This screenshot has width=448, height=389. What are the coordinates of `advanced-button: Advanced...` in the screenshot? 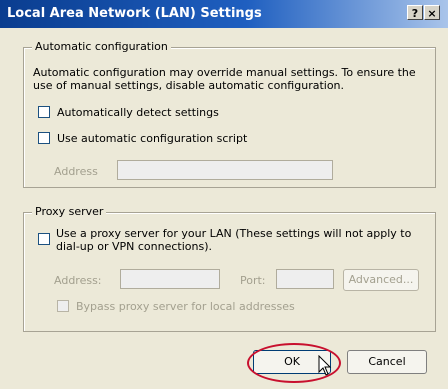 It's located at (381, 280).